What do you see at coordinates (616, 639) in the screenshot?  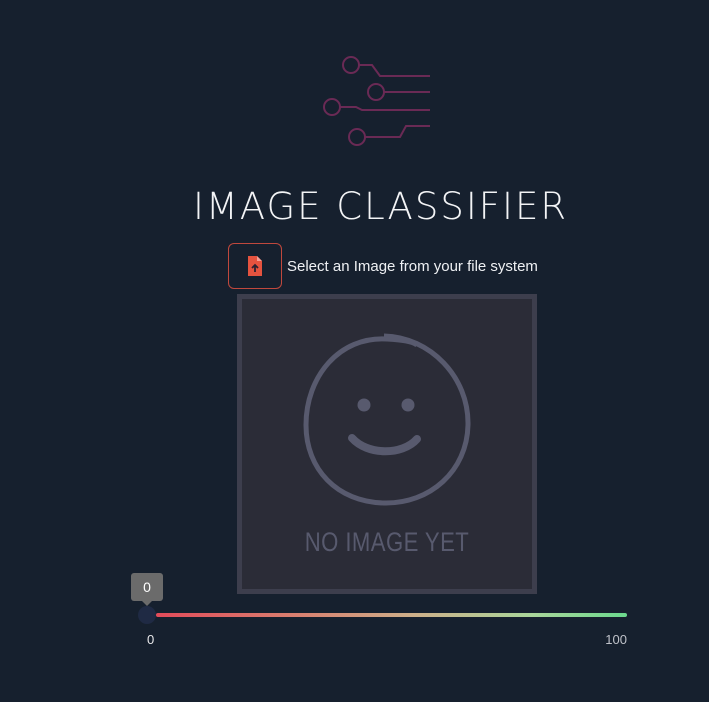 I see `slider-max-label: 100` at bounding box center [616, 639].